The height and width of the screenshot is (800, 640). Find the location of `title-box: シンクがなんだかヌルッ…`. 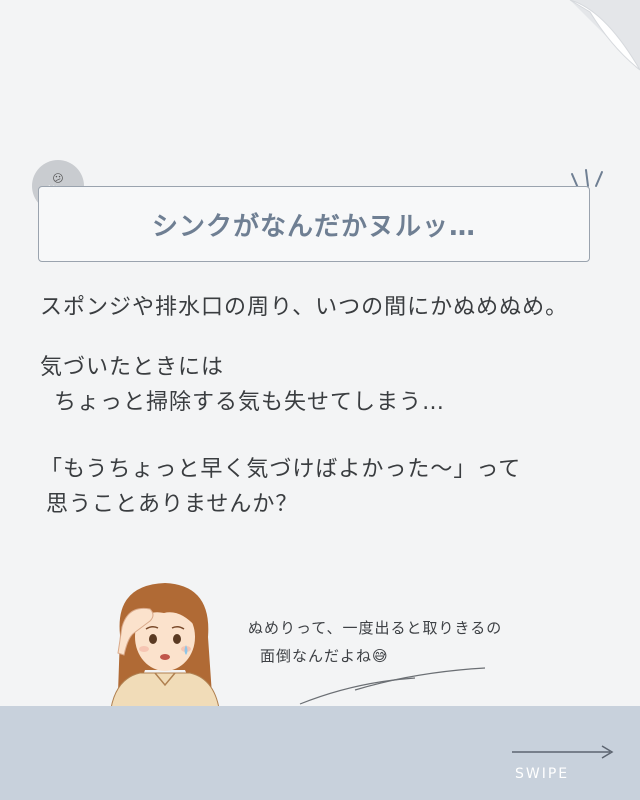

title-box: シンクがなんだかヌルッ… is located at coordinates (314, 224).